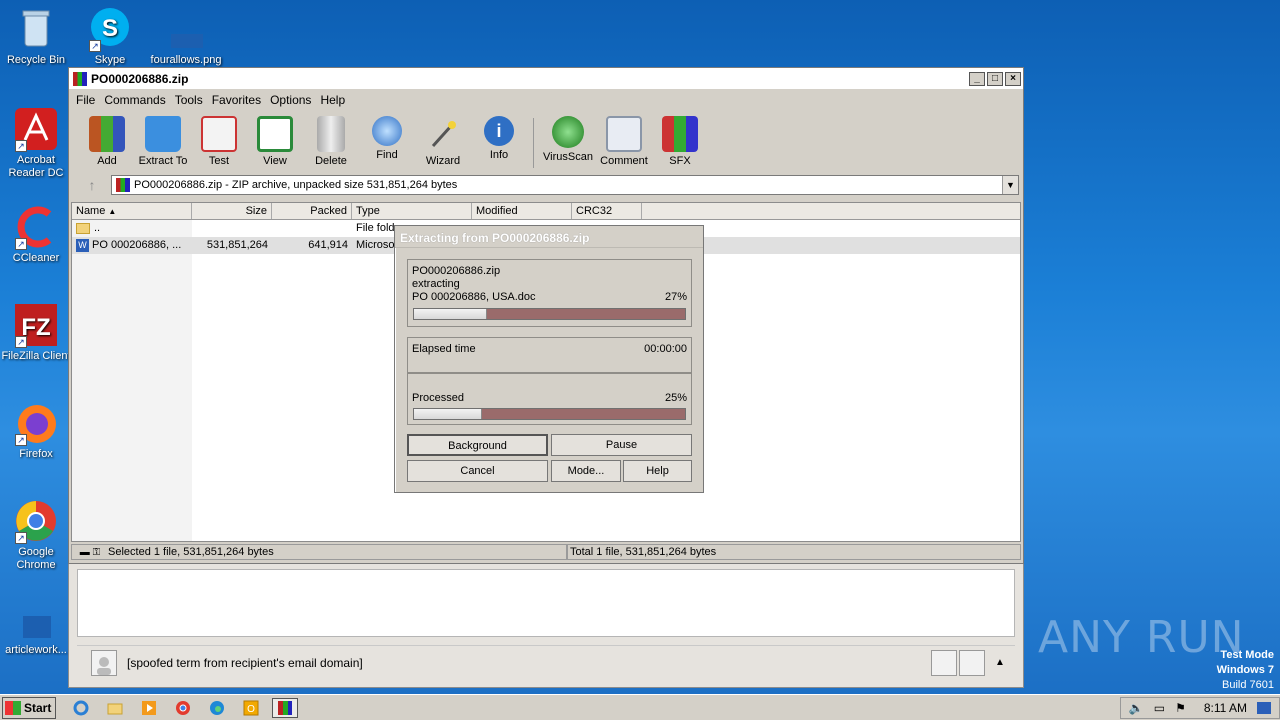  What do you see at coordinates (794, 552) in the screenshot?
I see `status-total: Total 1 file, 531,851,264 bytes` at bounding box center [794, 552].